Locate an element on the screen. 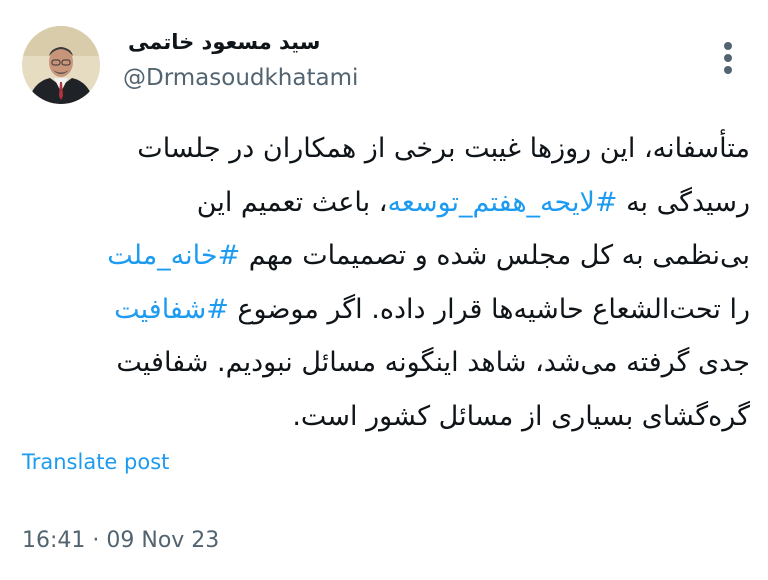  hashtag-link: #خانه_ملت is located at coordinates (173, 255).